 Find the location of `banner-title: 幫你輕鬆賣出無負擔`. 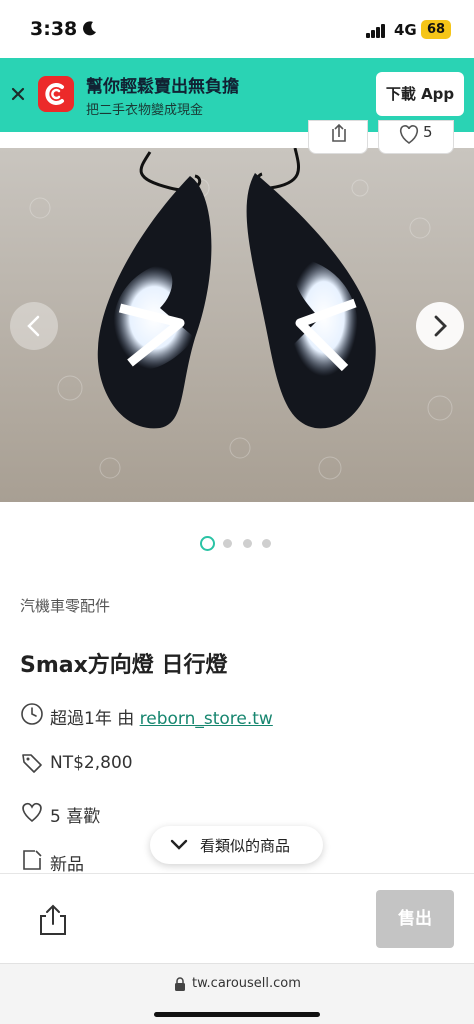

banner-title: 幫你輕鬆賣出無負擔 is located at coordinates (162, 87).